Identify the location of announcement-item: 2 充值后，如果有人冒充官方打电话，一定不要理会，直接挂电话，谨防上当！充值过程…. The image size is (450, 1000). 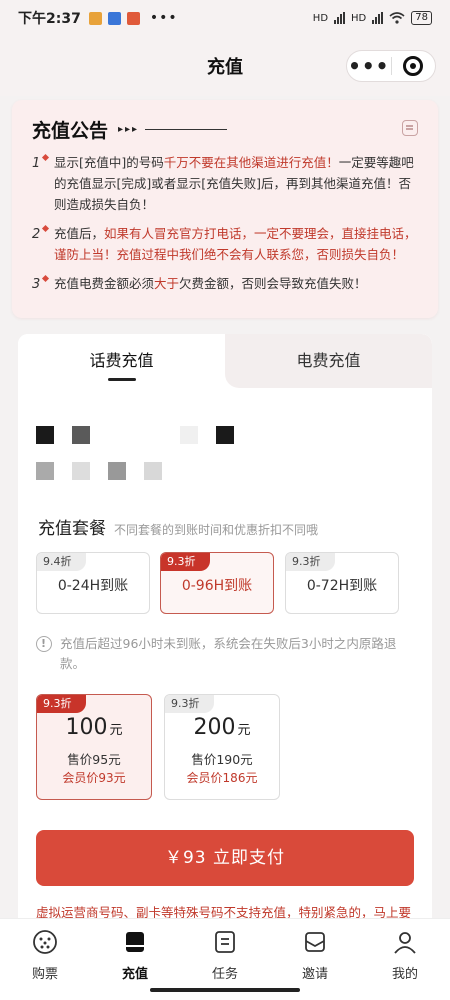
(227, 244).